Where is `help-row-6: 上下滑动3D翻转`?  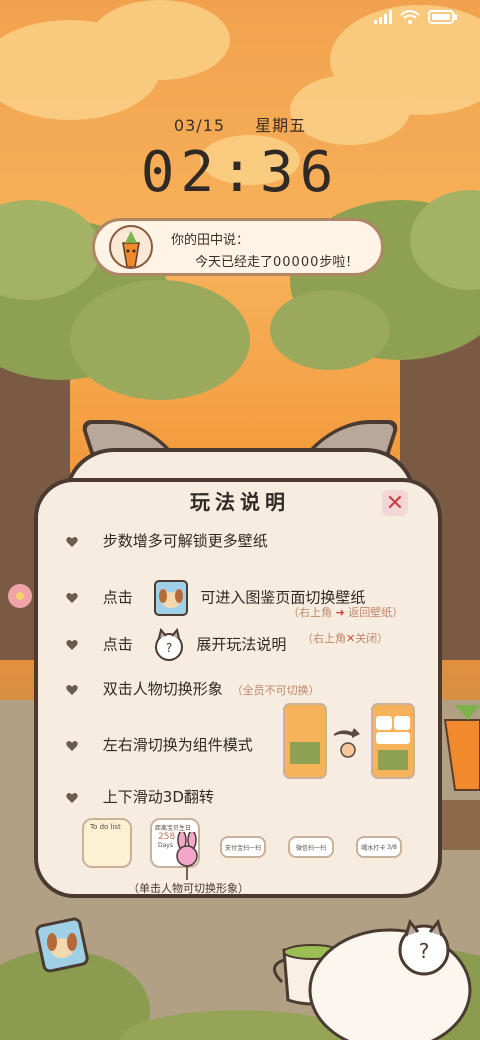
help-row-6: 上下滑动3D翻转 is located at coordinates (140, 796).